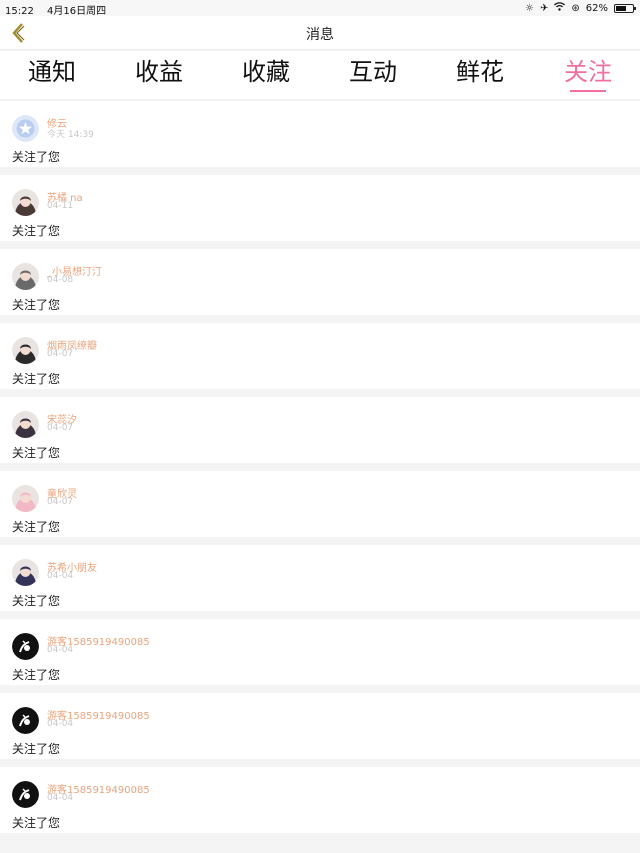 The image size is (640, 853). What do you see at coordinates (320, 578) in the screenshot?
I see `list-item: 苏希小朋友 04-04 关注了您` at bounding box center [320, 578].